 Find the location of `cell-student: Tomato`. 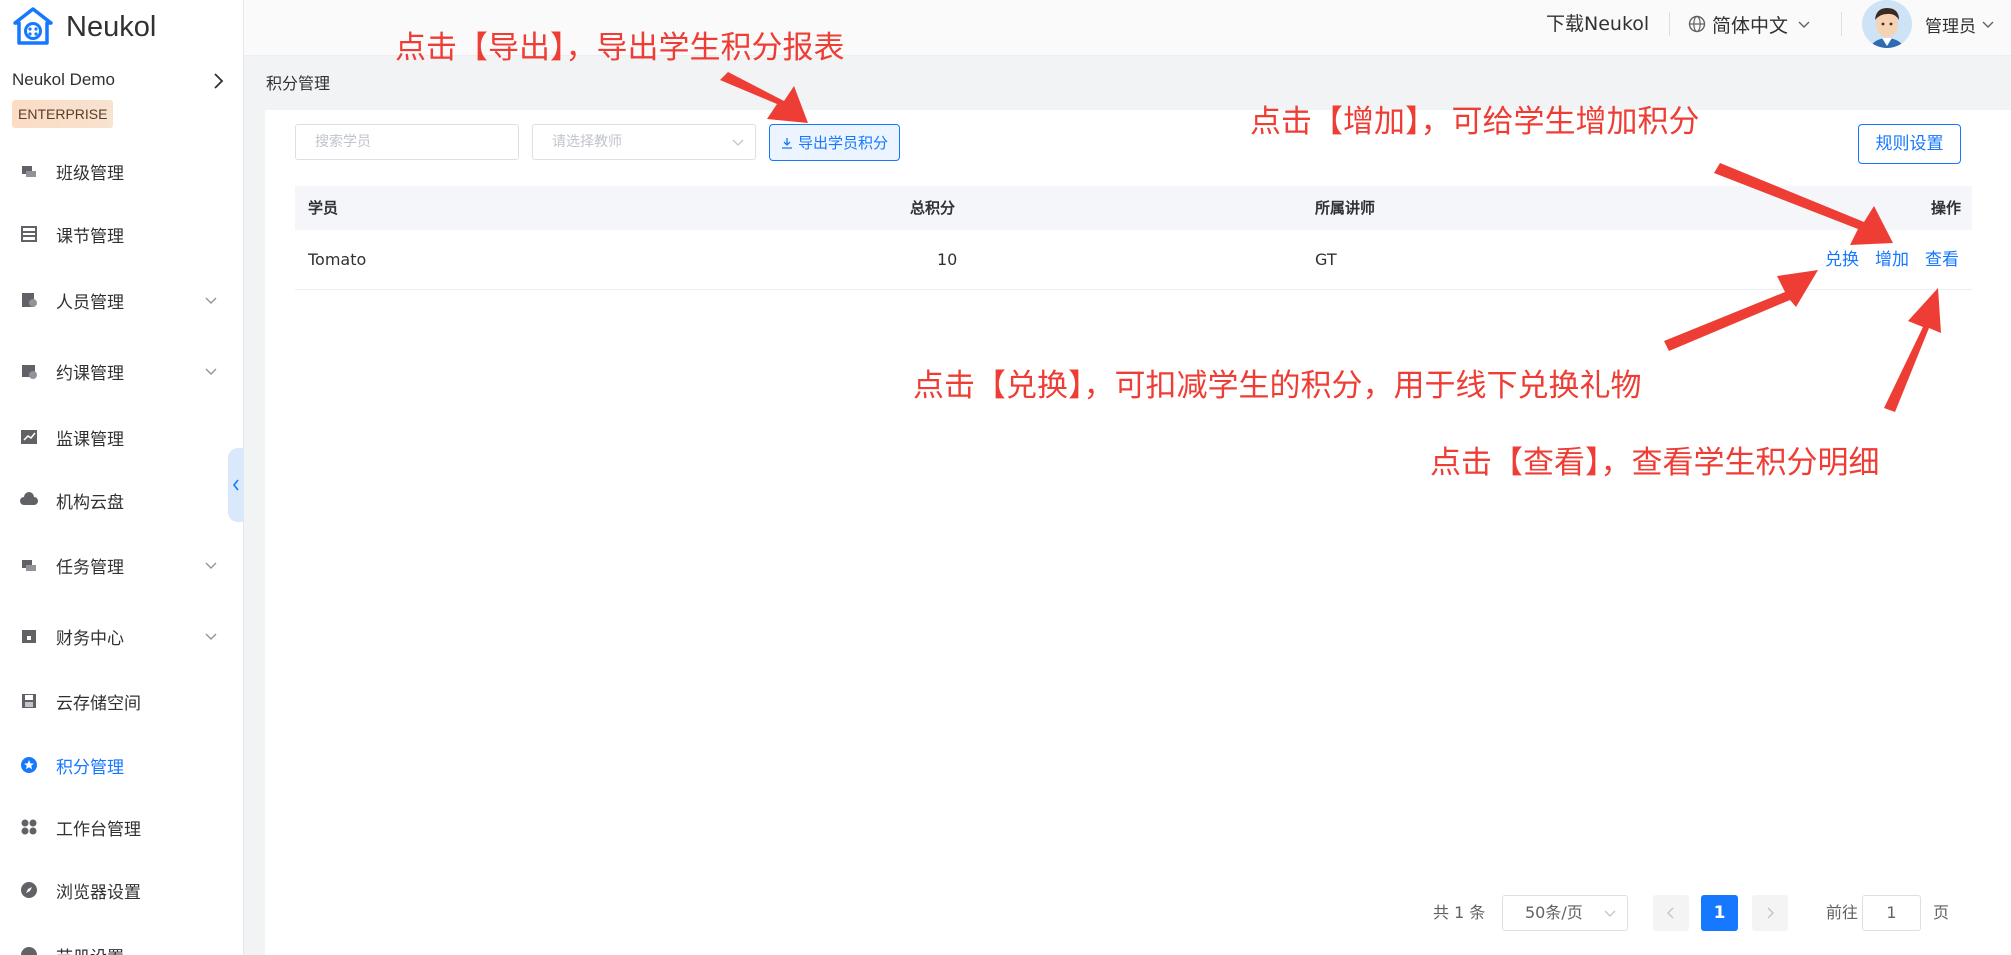

cell-student: Tomato is located at coordinates (337, 259).